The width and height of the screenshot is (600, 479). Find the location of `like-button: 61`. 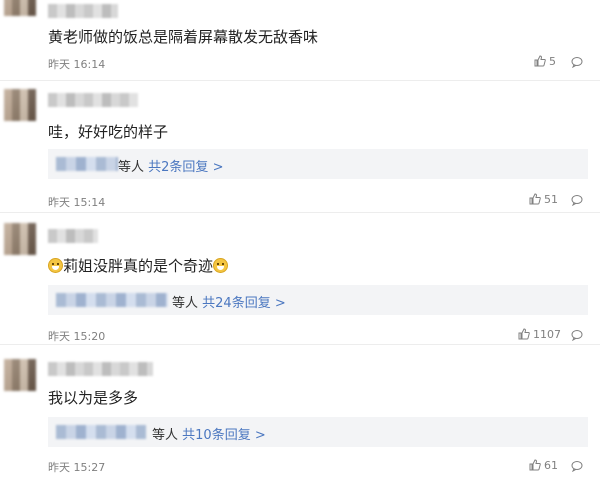

like-button: 61 is located at coordinates (543, 465).